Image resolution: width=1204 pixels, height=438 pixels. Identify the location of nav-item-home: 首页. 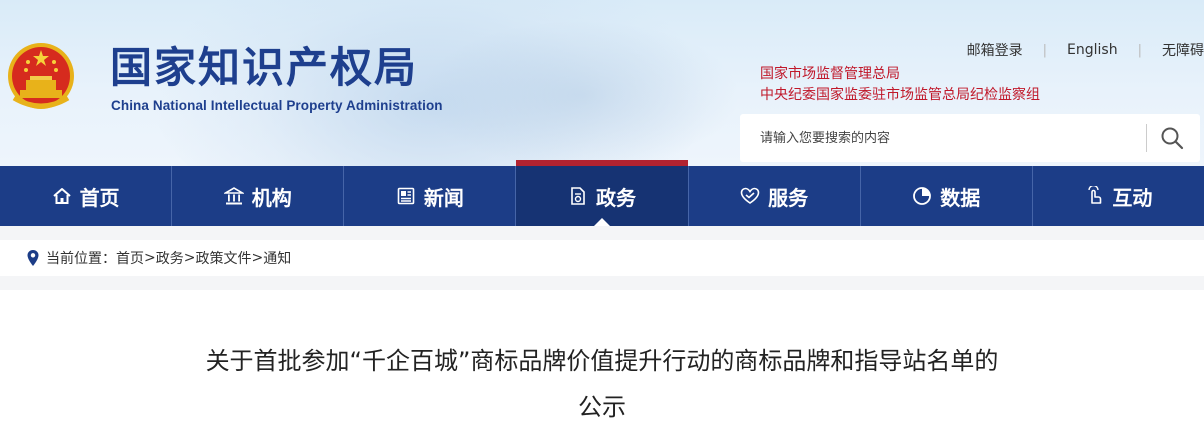
(86, 196).